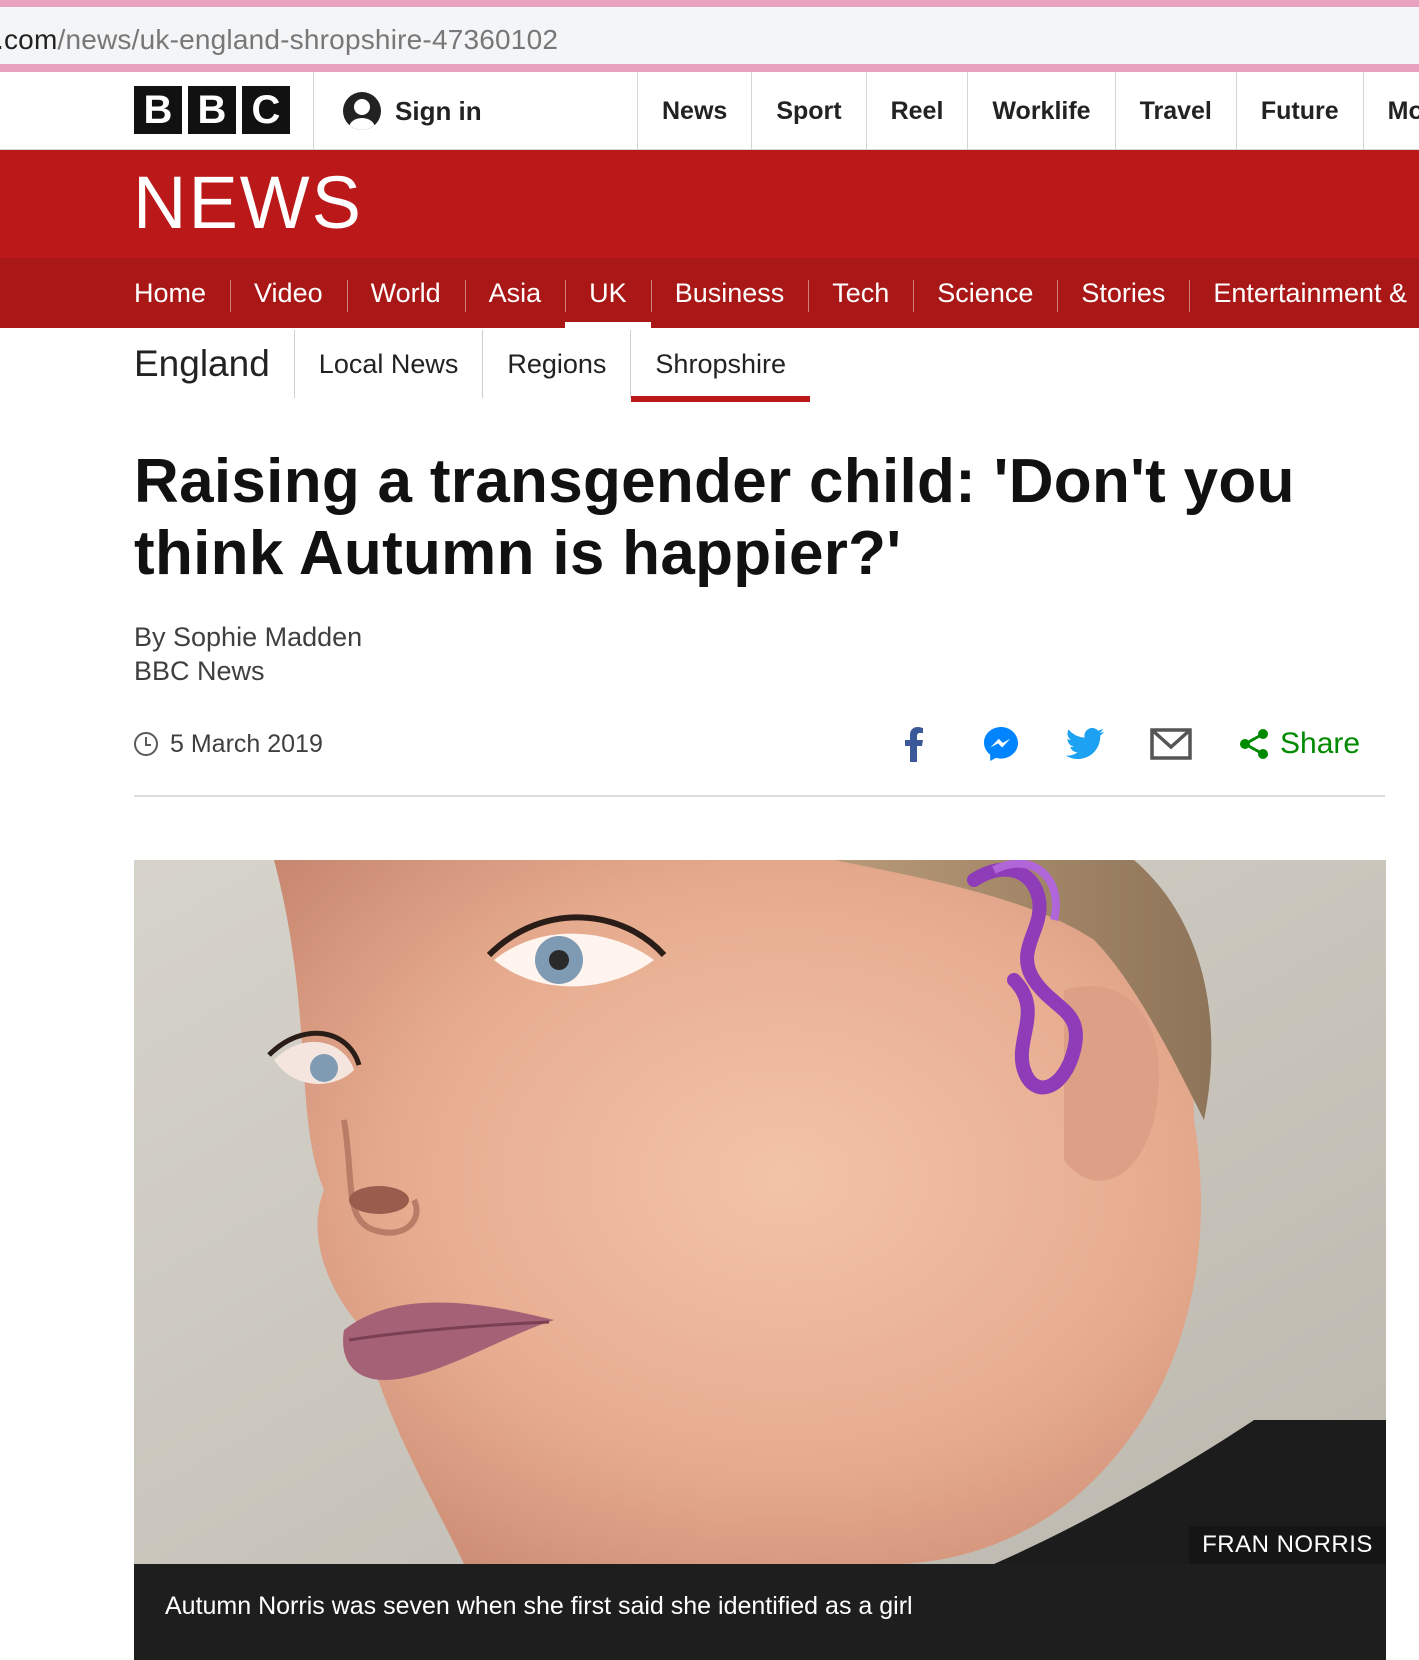 This screenshot has width=1419, height=1660. What do you see at coordinates (1287, 1545) in the screenshot?
I see `image-credit: FRAN NORRIS` at bounding box center [1287, 1545].